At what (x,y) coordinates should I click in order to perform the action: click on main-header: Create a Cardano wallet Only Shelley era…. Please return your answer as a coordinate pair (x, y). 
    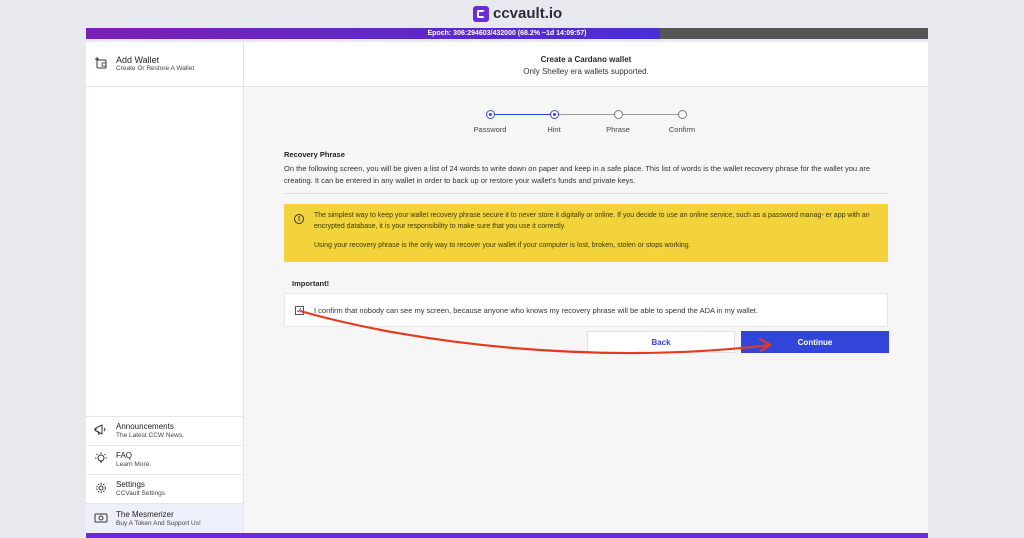
    Looking at the image, I should click on (586, 64).